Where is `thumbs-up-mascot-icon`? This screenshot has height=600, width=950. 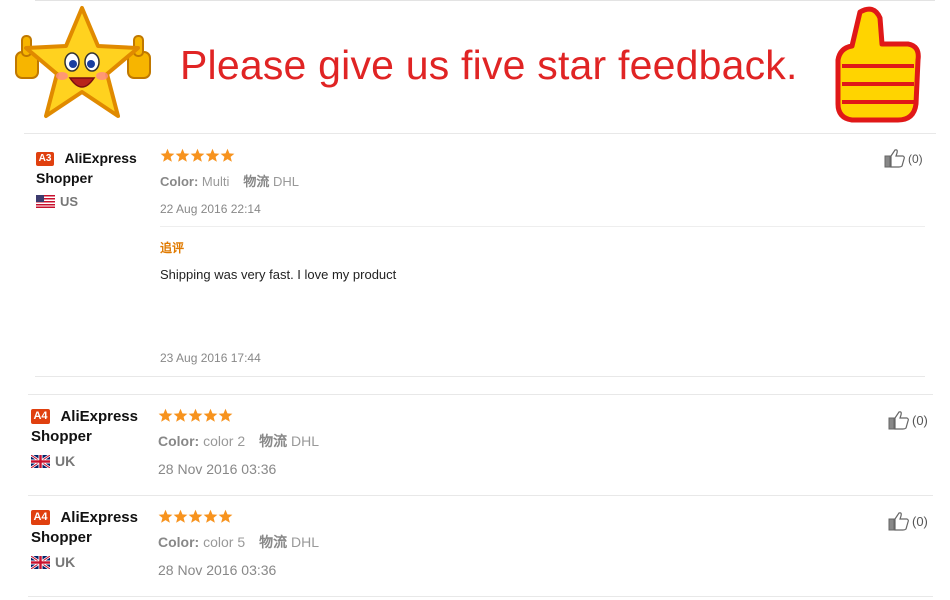
thumbs-up-mascot-icon is located at coordinates (878, 64).